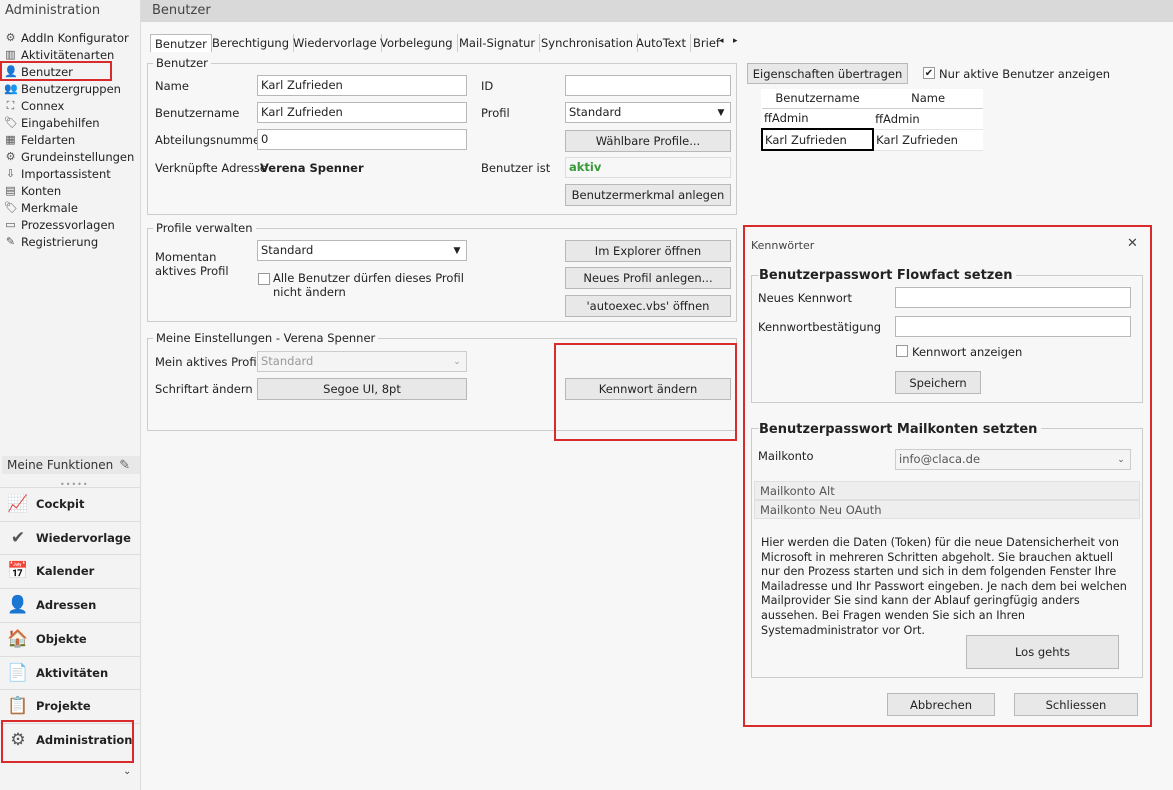 The width and height of the screenshot is (1173, 790). What do you see at coordinates (204, 389) in the screenshot?
I see `change-font-label: Schriftart ändern` at bounding box center [204, 389].